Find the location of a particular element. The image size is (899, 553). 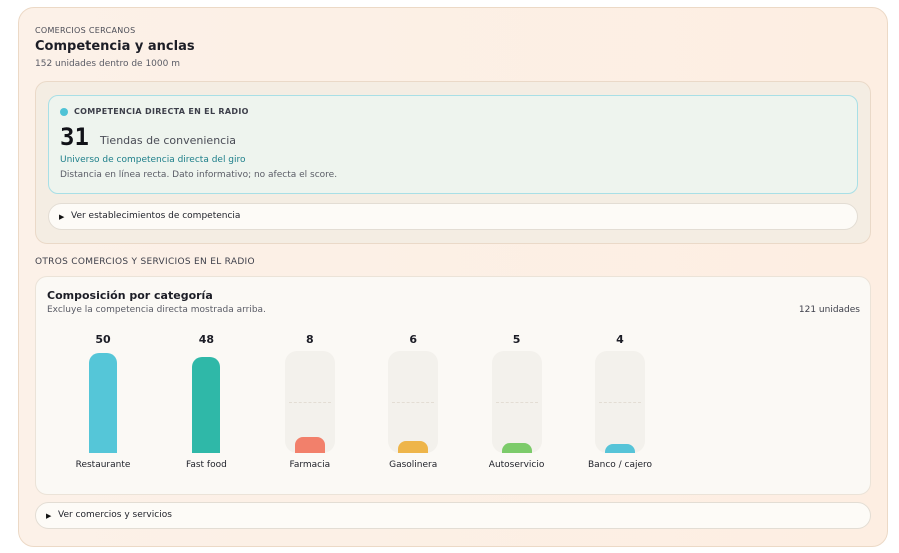

status-dot-icon is located at coordinates (64, 112).